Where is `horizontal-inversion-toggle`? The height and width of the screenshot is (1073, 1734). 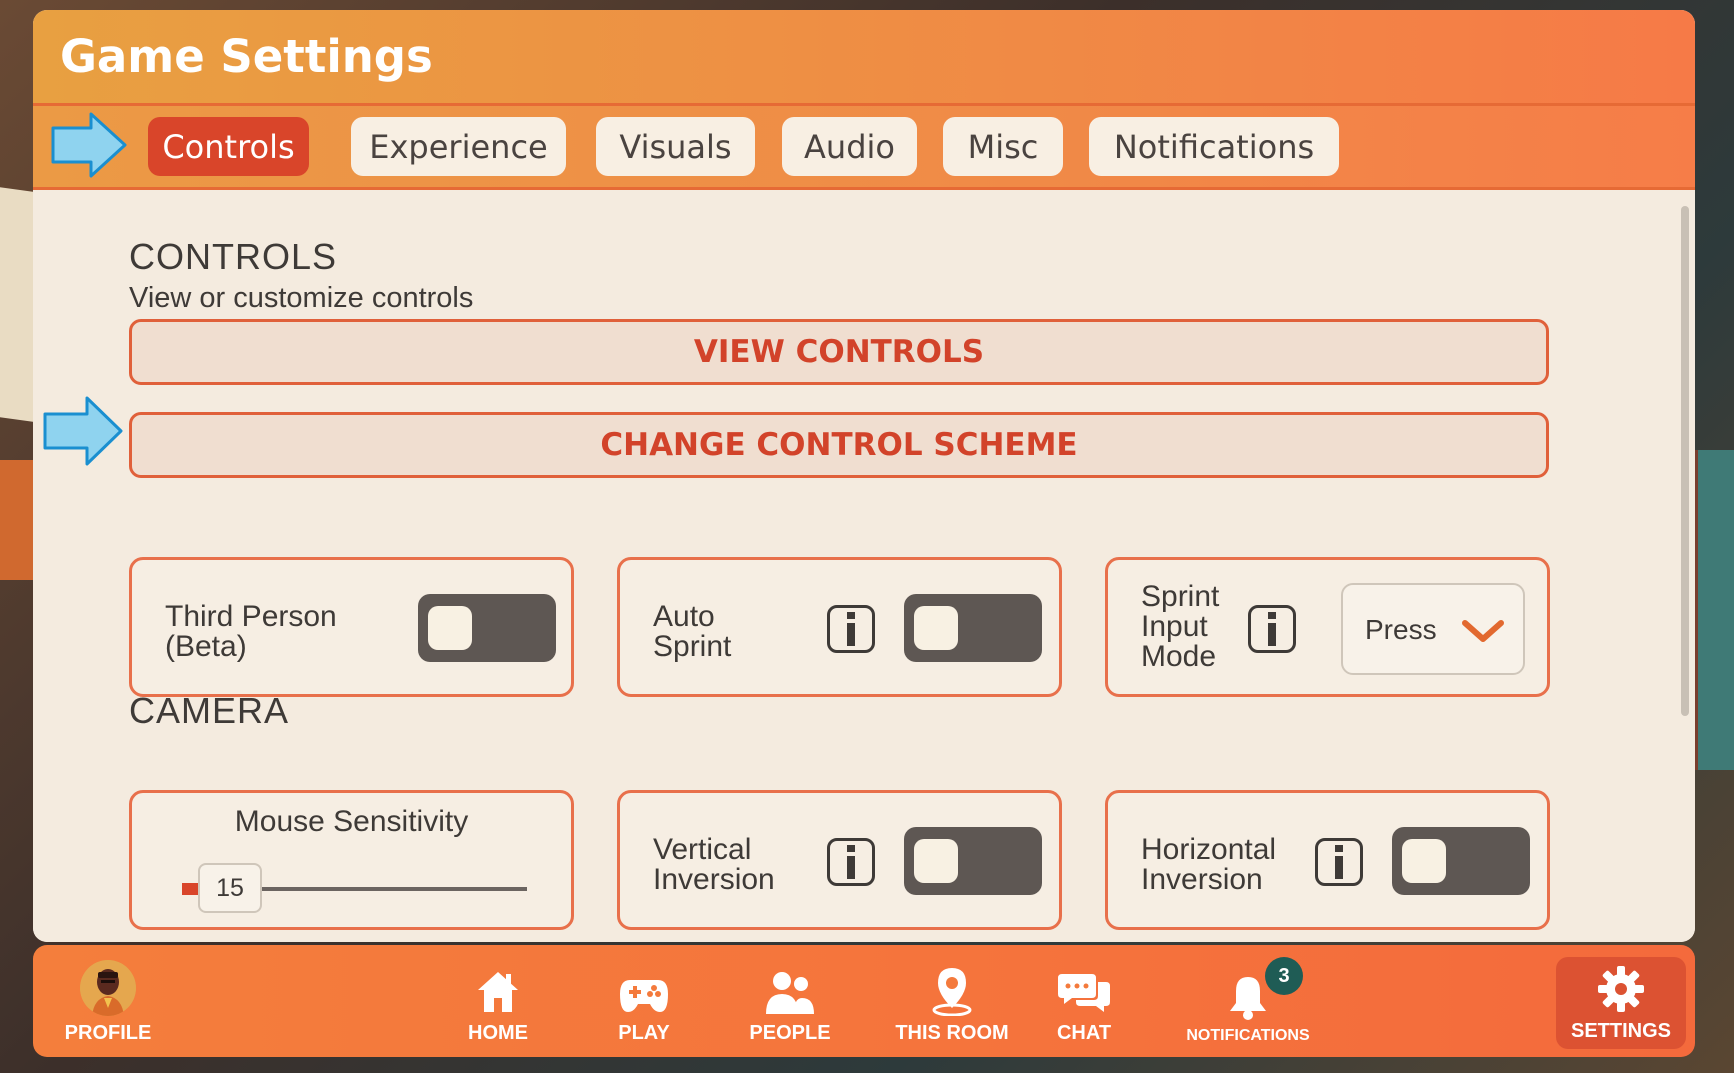 horizontal-inversion-toggle is located at coordinates (1461, 861).